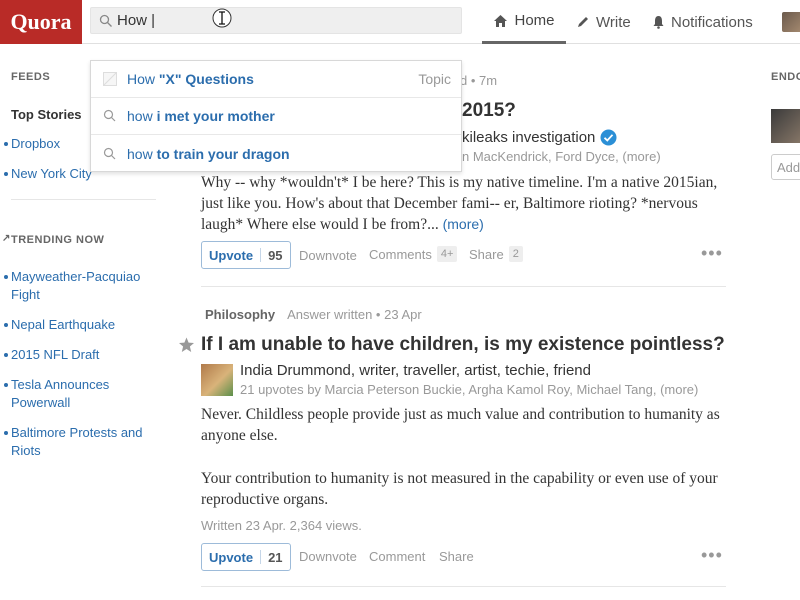 This screenshot has width=800, height=600. What do you see at coordinates (397, 556) in the screenshot?
I see `story2-comment-button: Comment` at bounding box center [397, 556].